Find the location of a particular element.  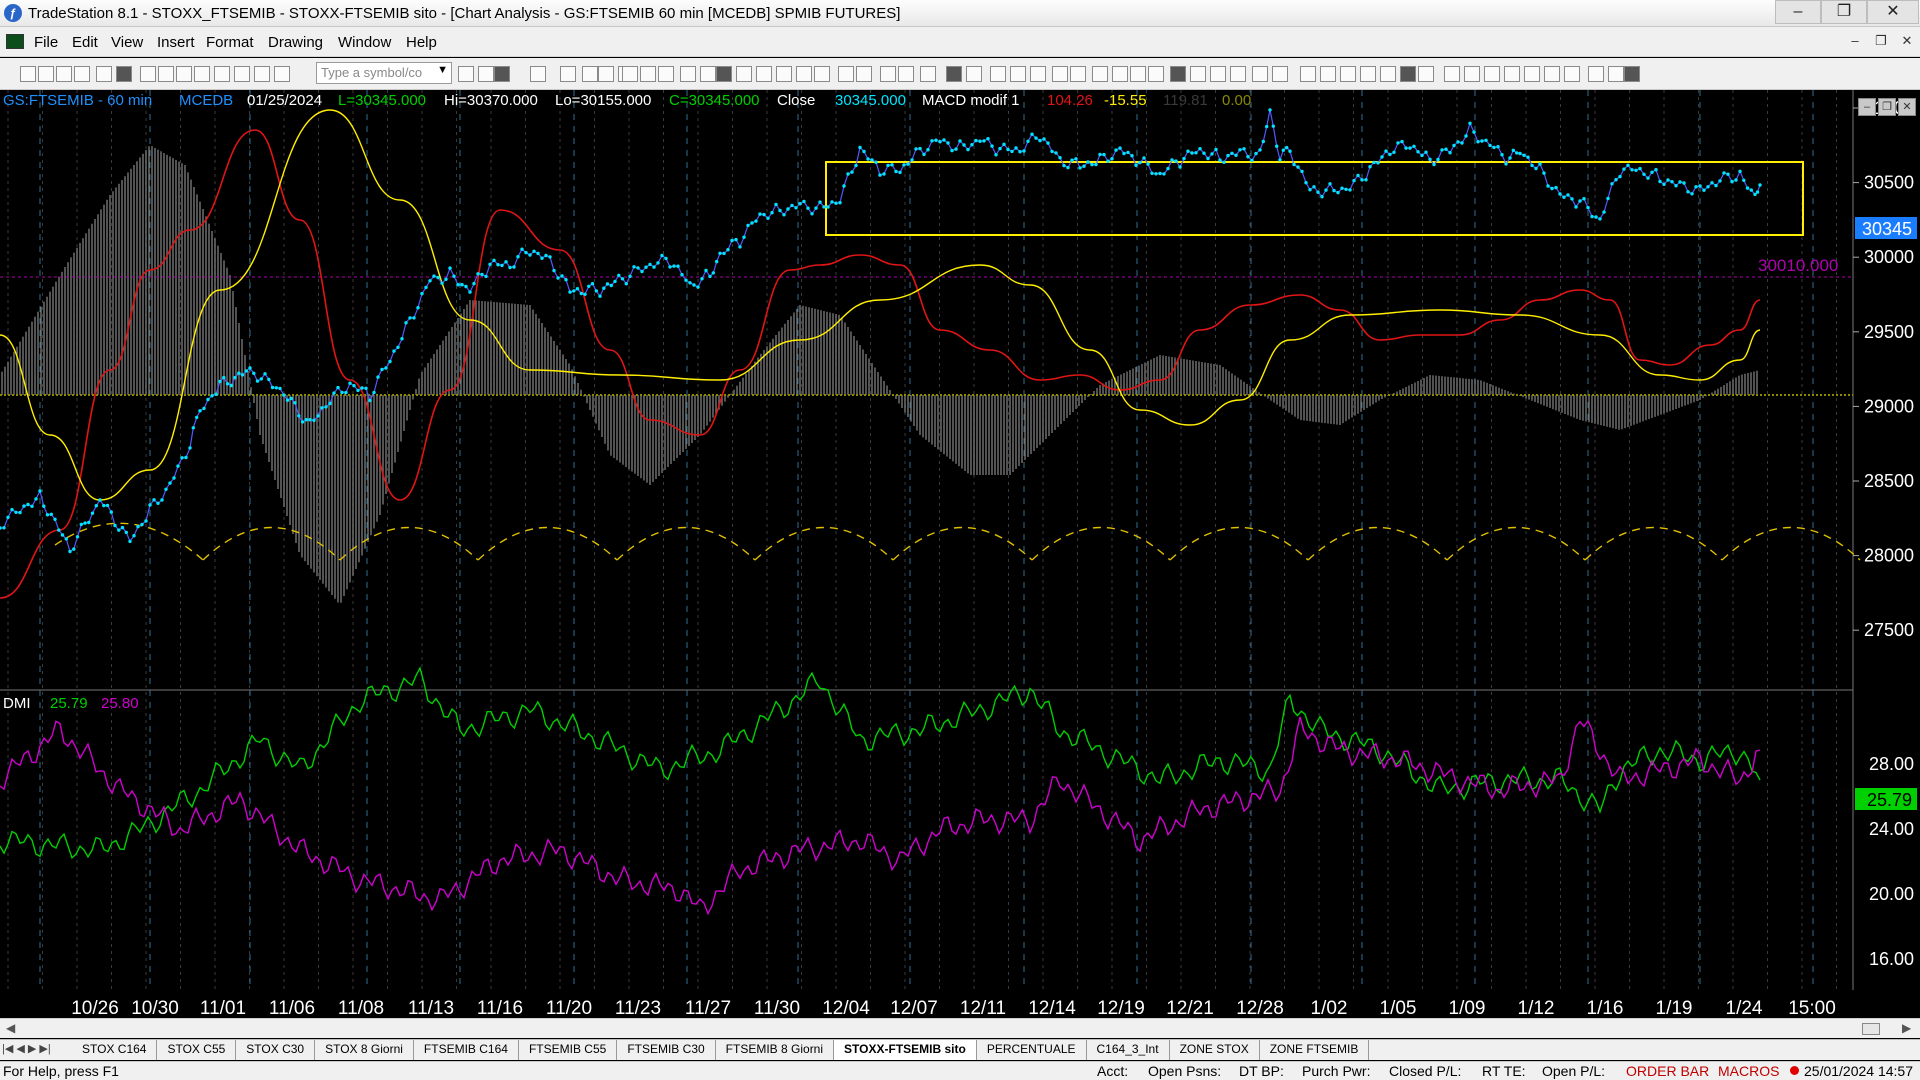

workspace-tab: FTSEMIB C164 is located at coordinates (466, 1050).